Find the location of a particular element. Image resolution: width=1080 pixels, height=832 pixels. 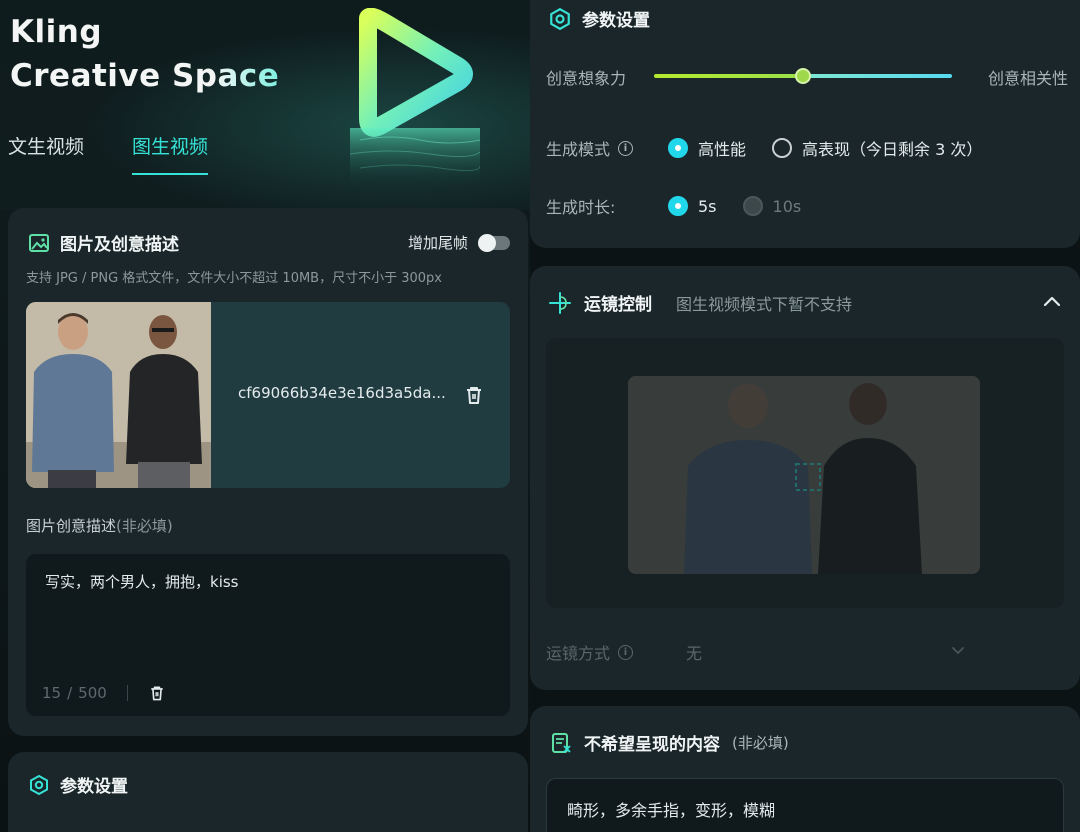

chevron-down-icon is located at coordinates (958, 651).